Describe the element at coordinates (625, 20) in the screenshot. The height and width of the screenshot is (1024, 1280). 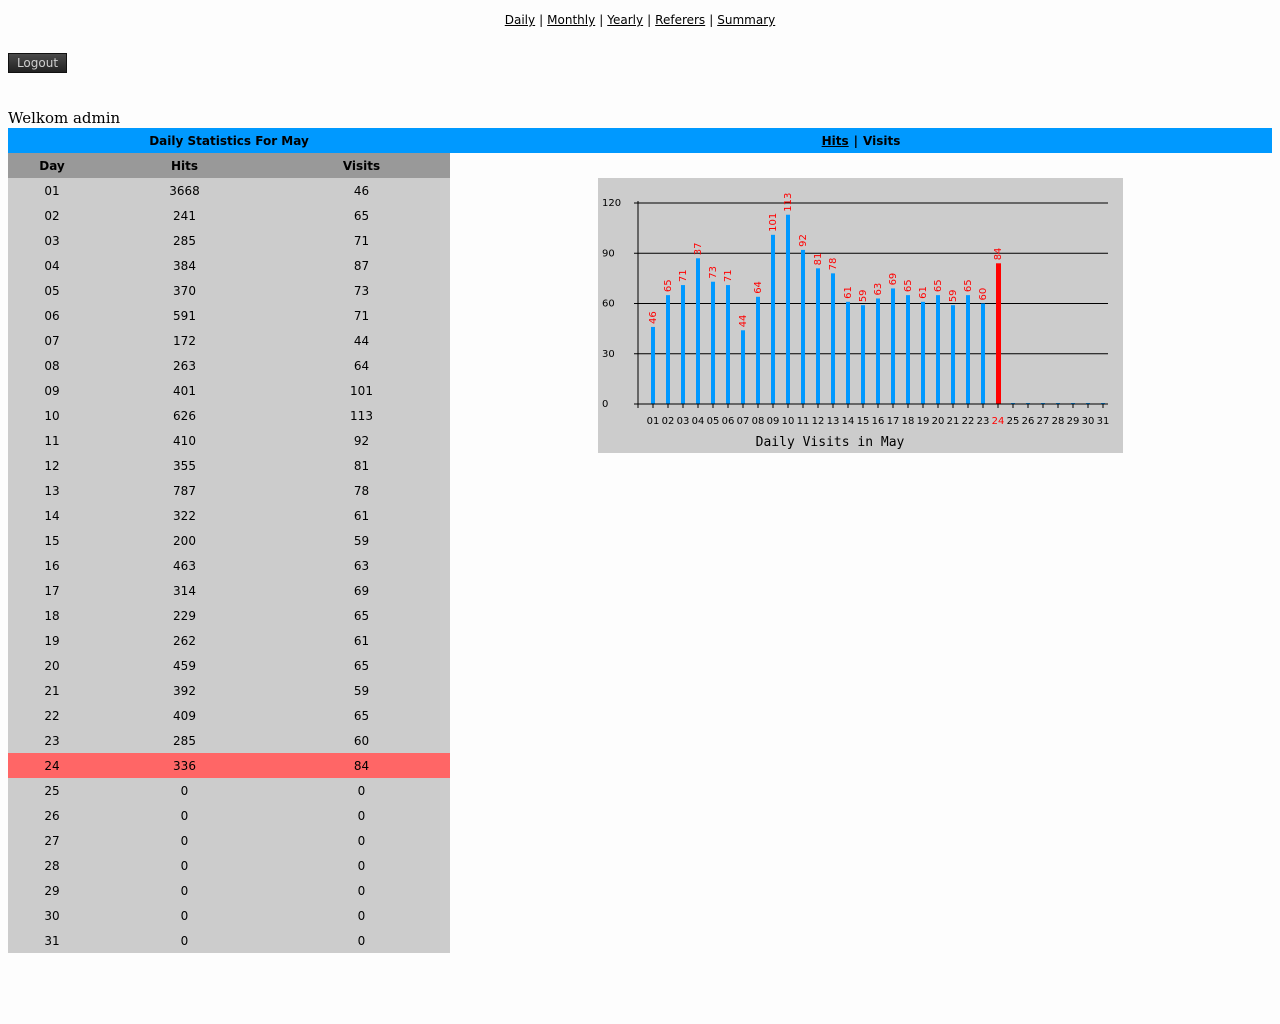
I see `nav-link-yearly: Yearly` at that location.